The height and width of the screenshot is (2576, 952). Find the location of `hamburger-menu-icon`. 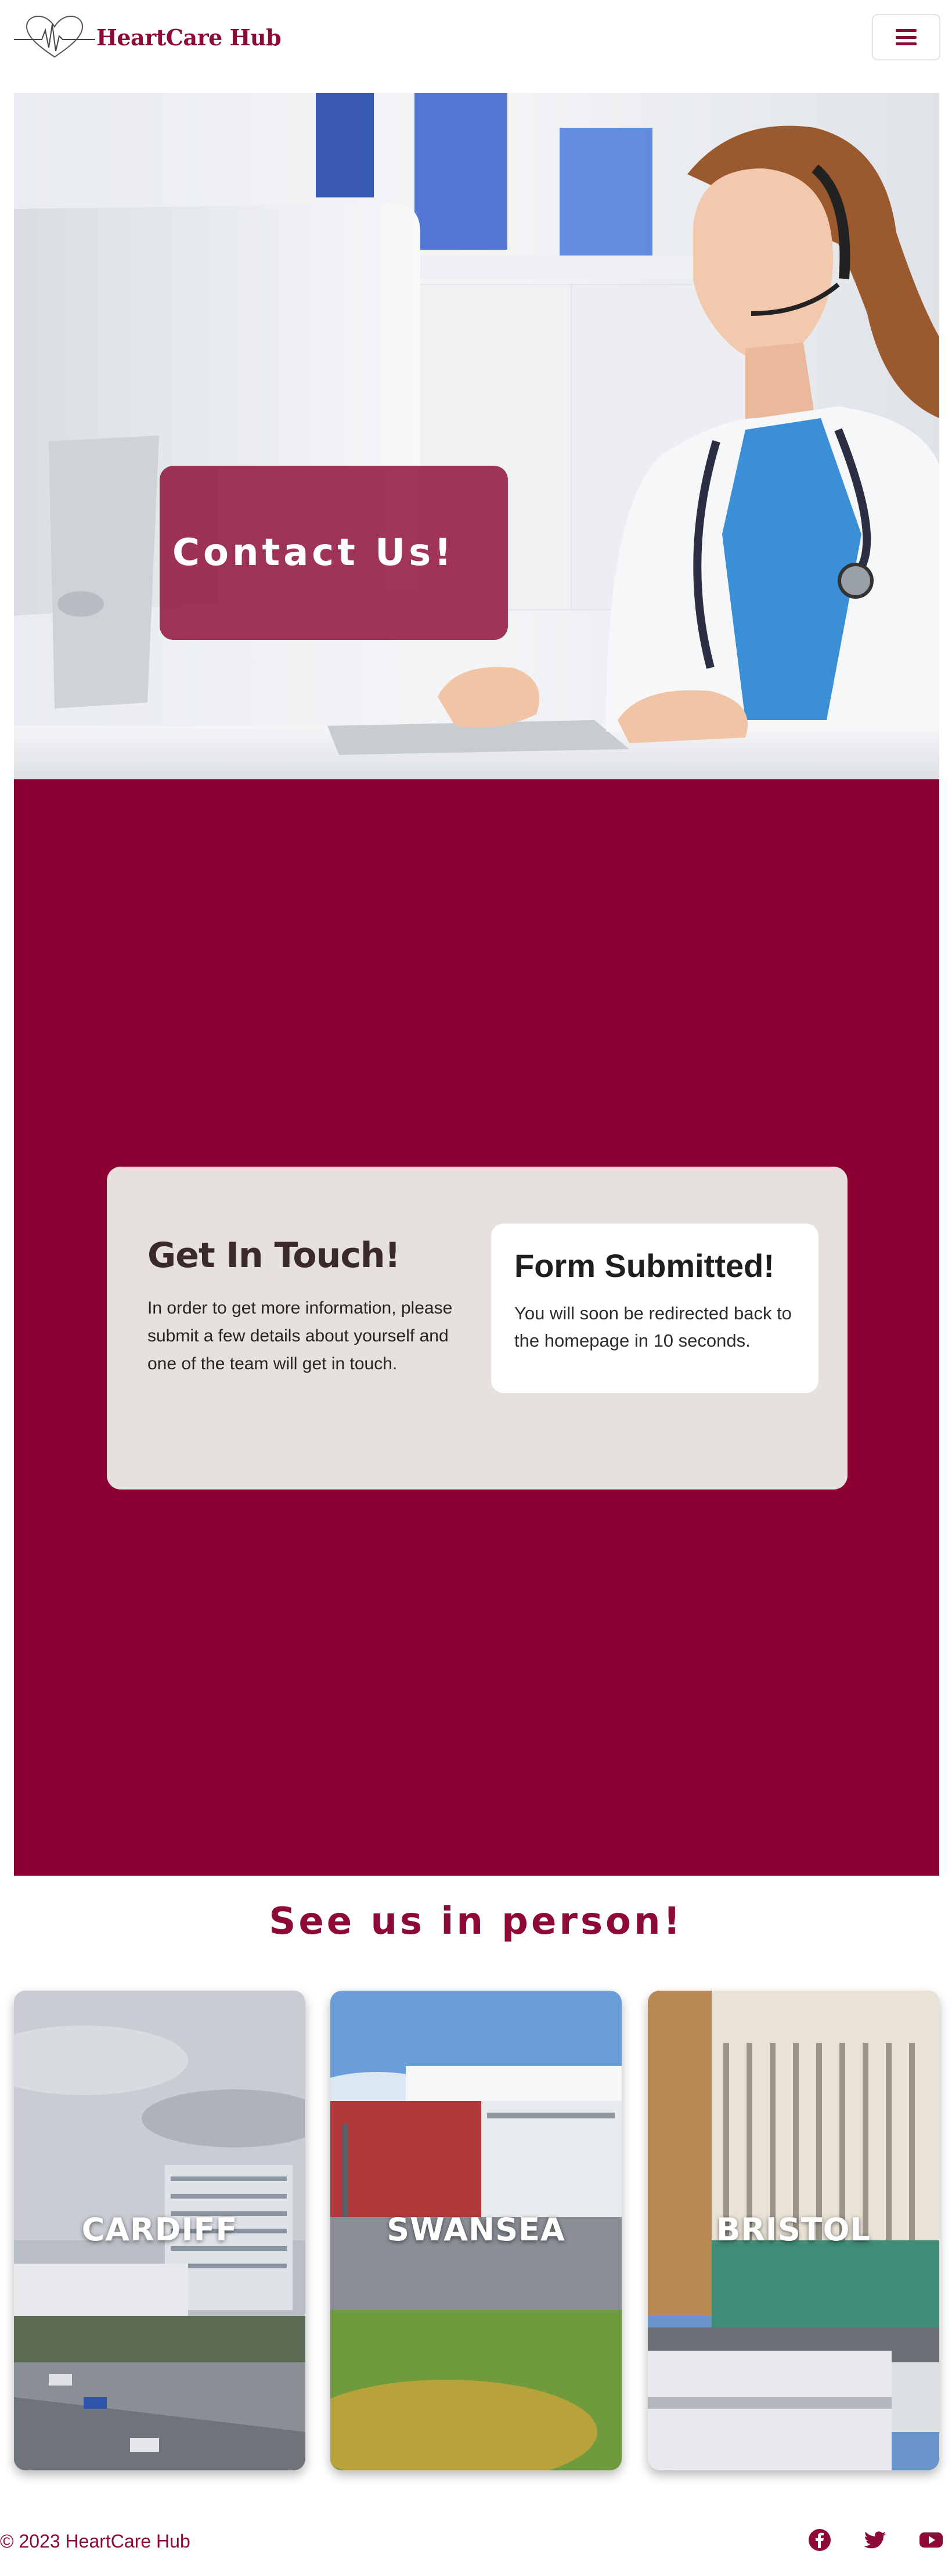

hamburger-menu-icon is located at coordinates (906, 37).